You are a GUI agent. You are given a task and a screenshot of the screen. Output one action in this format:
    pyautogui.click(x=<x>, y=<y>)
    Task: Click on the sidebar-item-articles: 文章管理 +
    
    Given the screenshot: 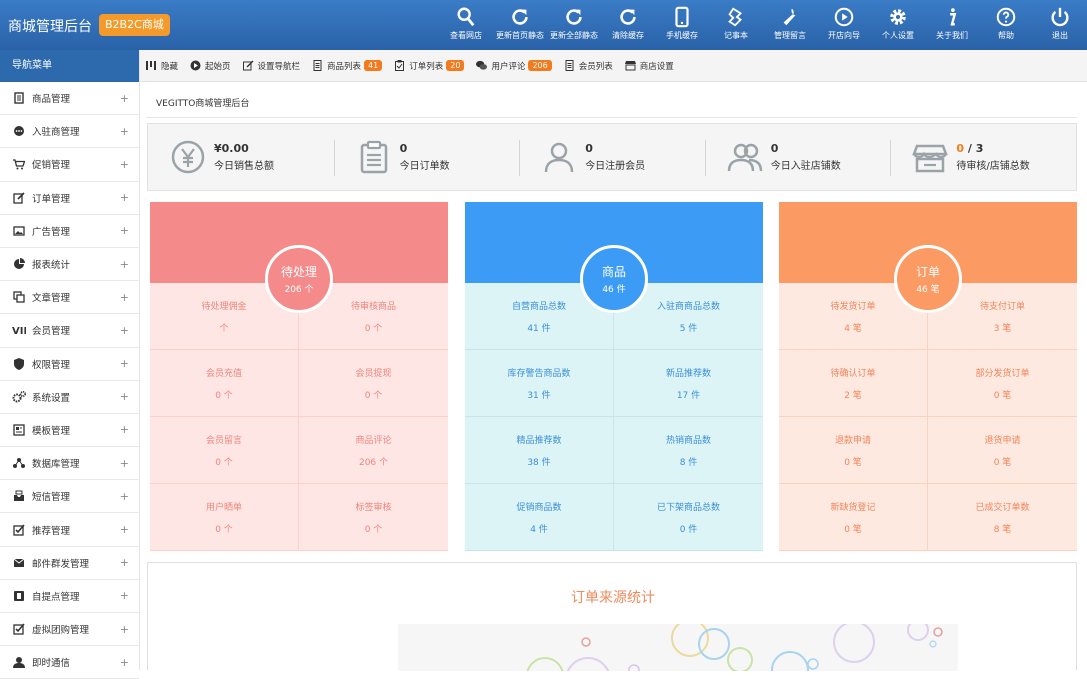 What is the action you would take?
    pyautogui.click(x=69, y=298)
    